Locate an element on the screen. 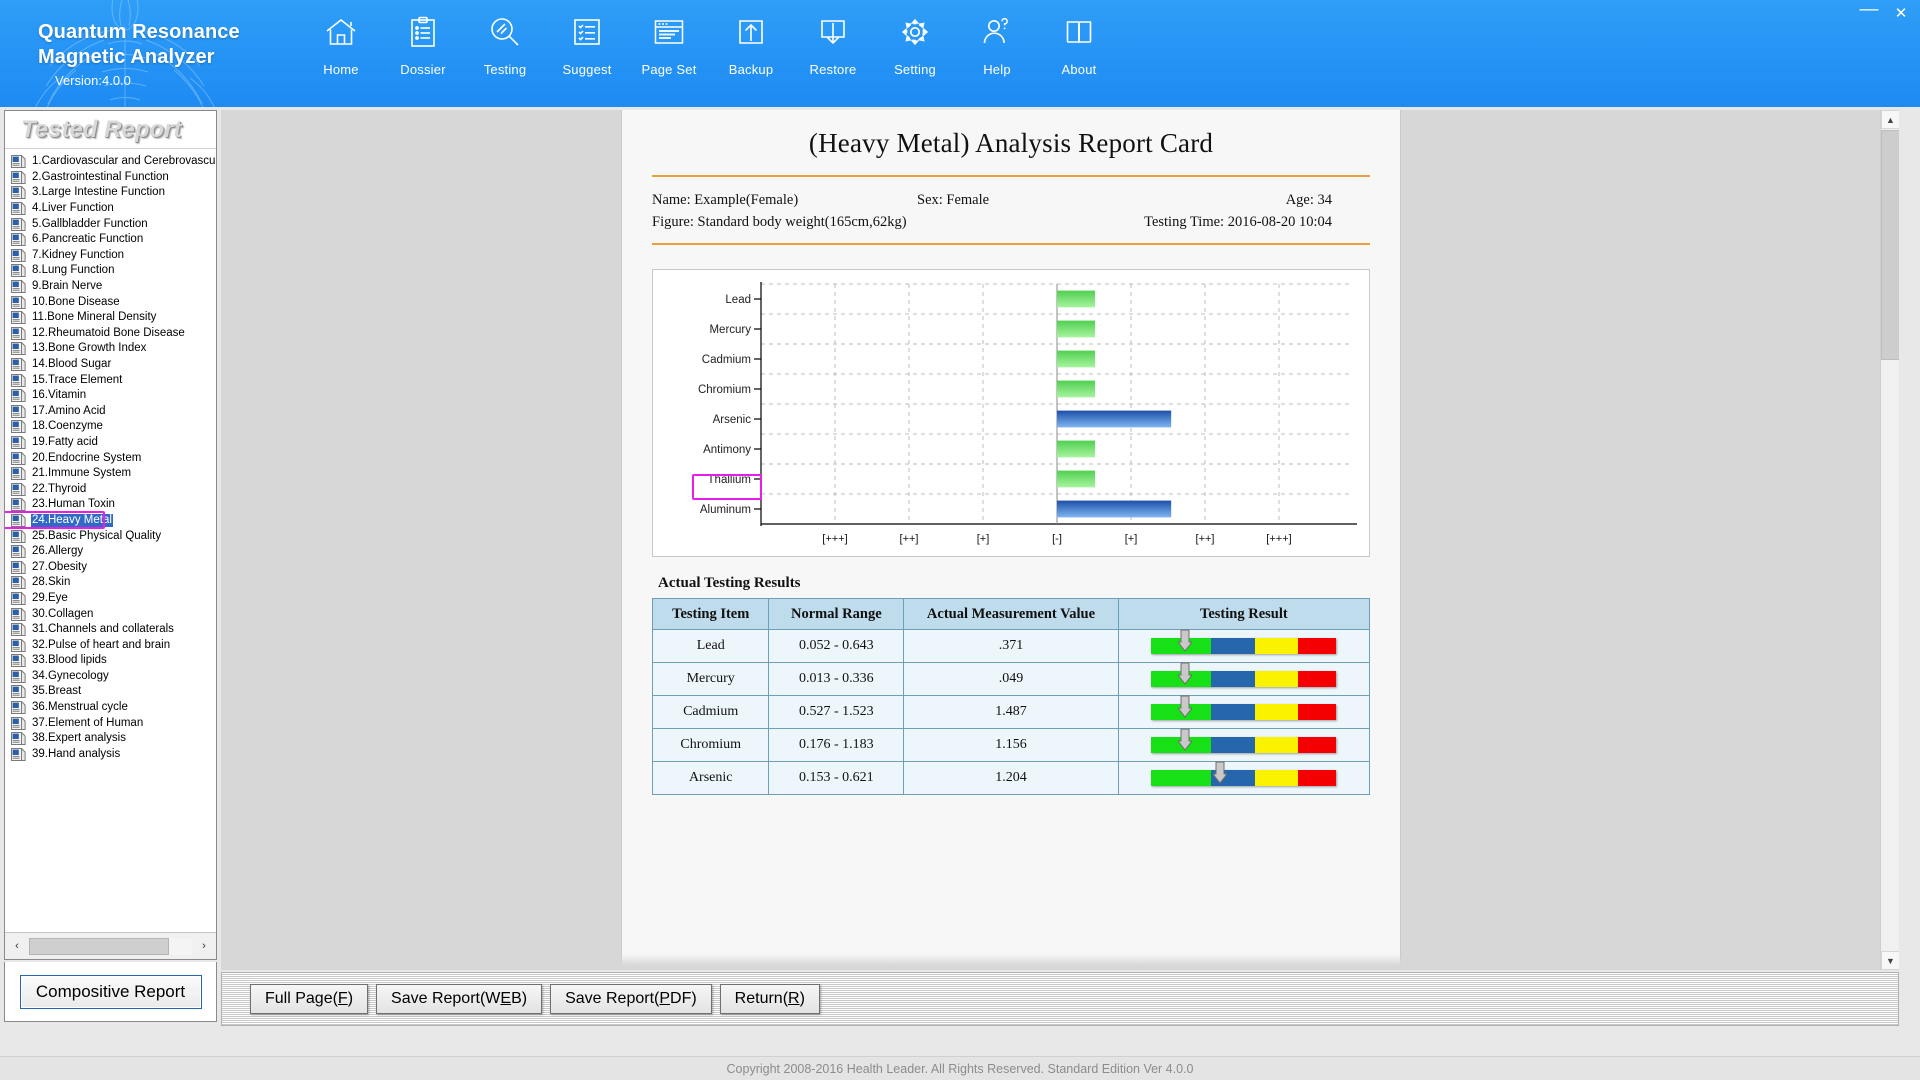 This screenshot has width=1920, height=1080. toolbar-item-help: Help is located at coordinates (997, 44).